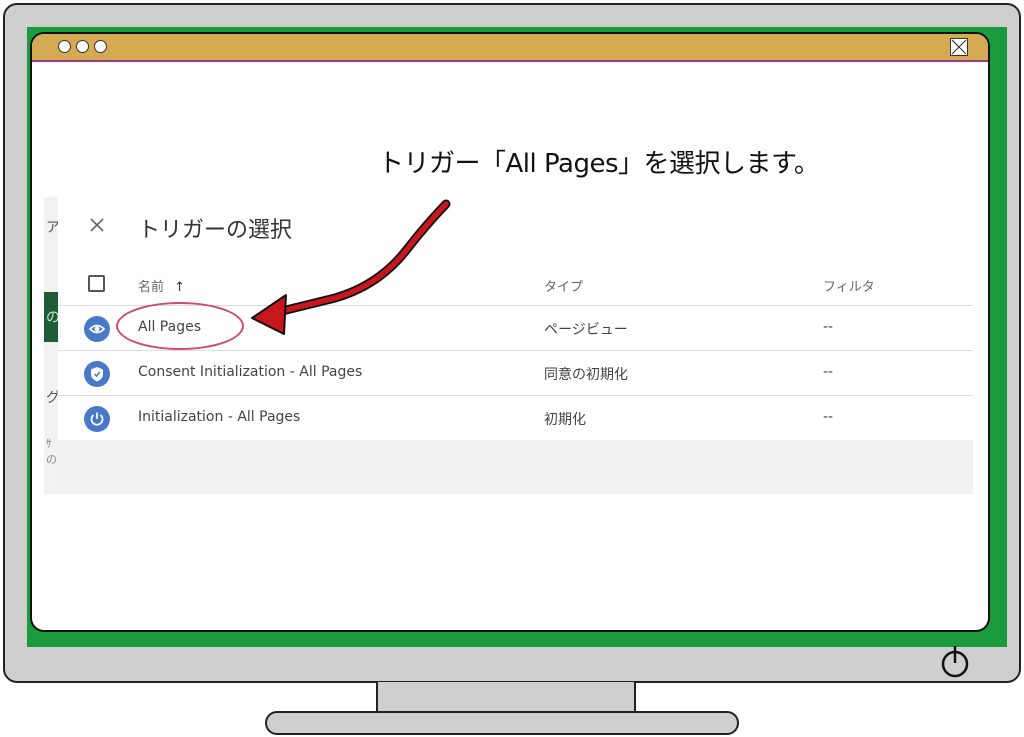 The image size is (1024, 737). I want to click on close-dialog-button, so click(97, 225).